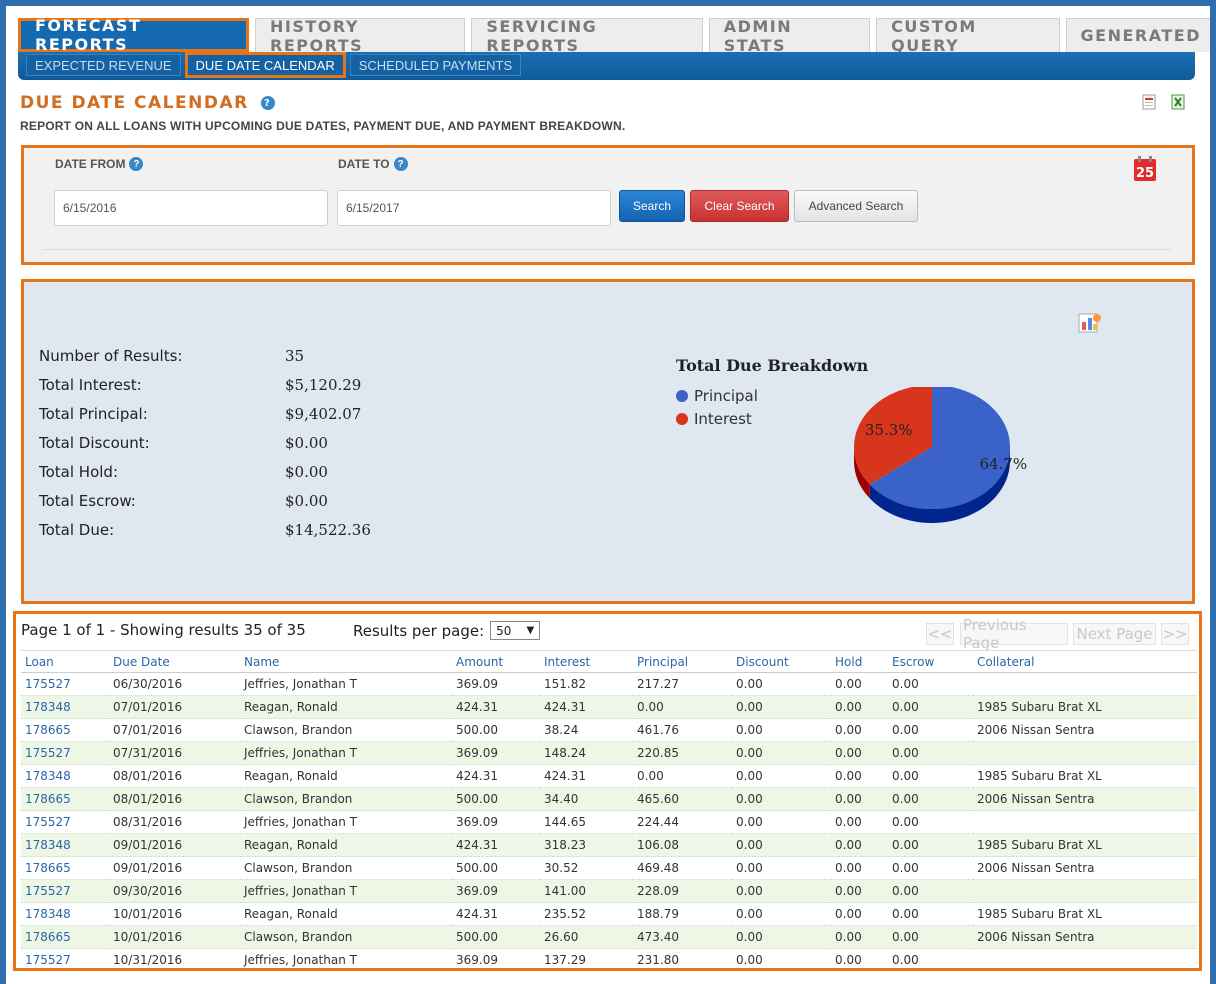 This screenshot has width=1216, height=984. What do you see at coordinates (1114, 634) in the screenshot?
I see `next-page-button: Next Page` at bounding box center [1114, 634].